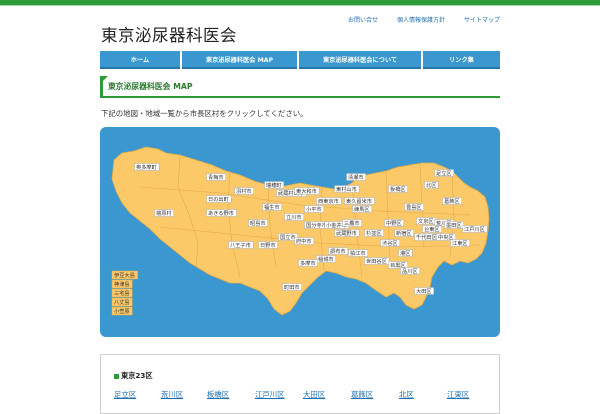 This screenshot has width=600, height=414. Describe the element at coordinates (346, 189) in the screenshot. I see `map-label: 東村山市` at that location.